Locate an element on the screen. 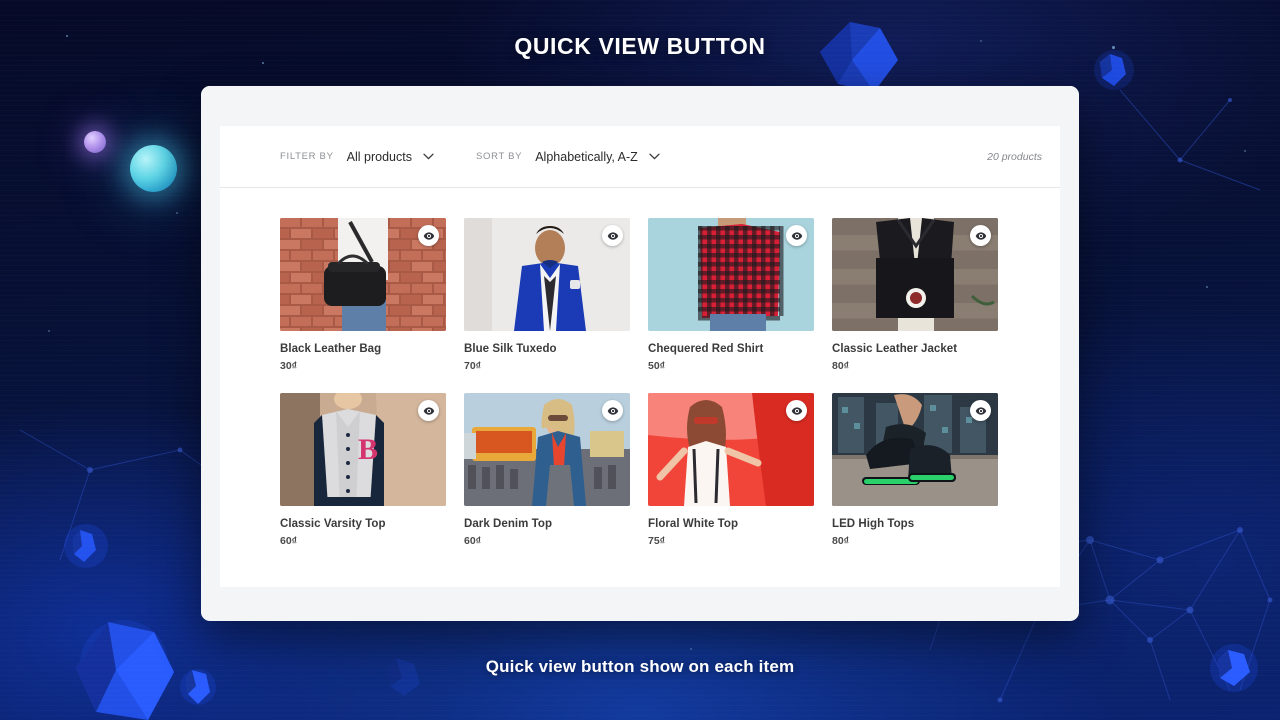 The image size is (1280, 720). page-title: QUICK VIEW BUTTON is located at coordinates (640, 46).